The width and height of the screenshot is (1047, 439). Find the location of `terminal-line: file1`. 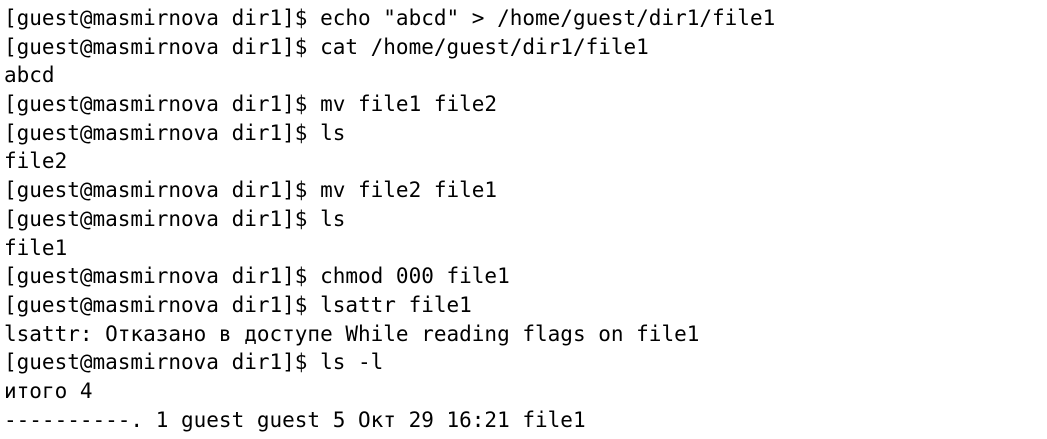

terminal-line: file1 is located at coordinates (36, 247).